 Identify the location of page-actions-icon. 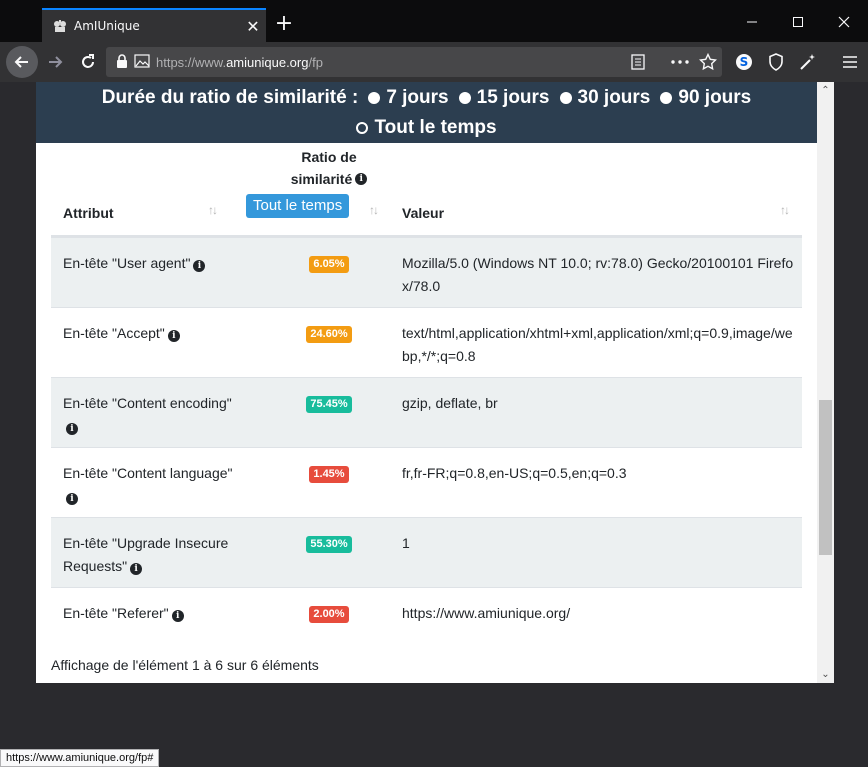
(680, 62).